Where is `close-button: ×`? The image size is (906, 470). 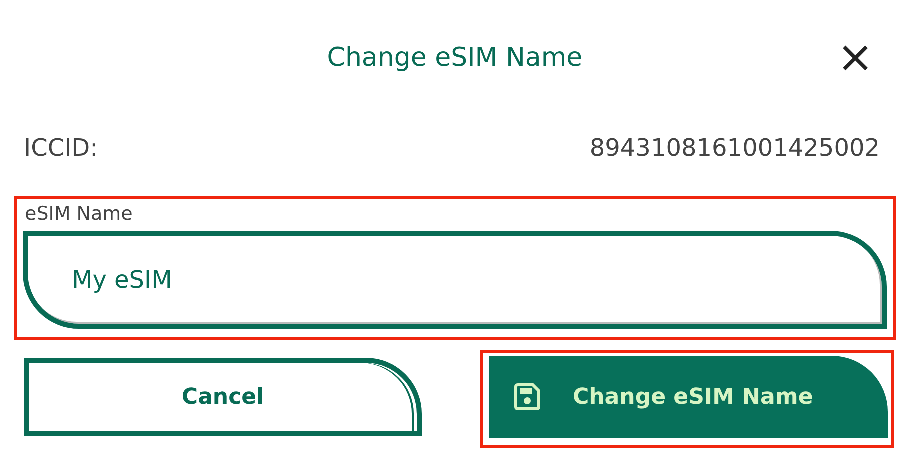 close-button: × is located at coordinates (855, 58).